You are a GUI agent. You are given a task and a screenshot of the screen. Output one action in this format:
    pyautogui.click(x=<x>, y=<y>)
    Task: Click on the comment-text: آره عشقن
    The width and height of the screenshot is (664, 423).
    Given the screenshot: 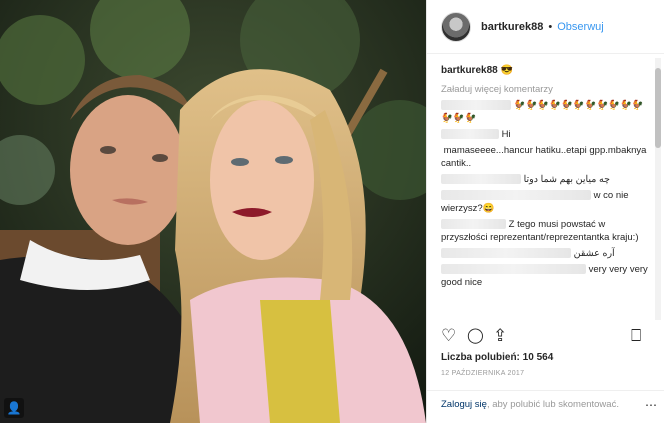 What is the action you would take?
    pyautogui.click(x=594, y=253)
    